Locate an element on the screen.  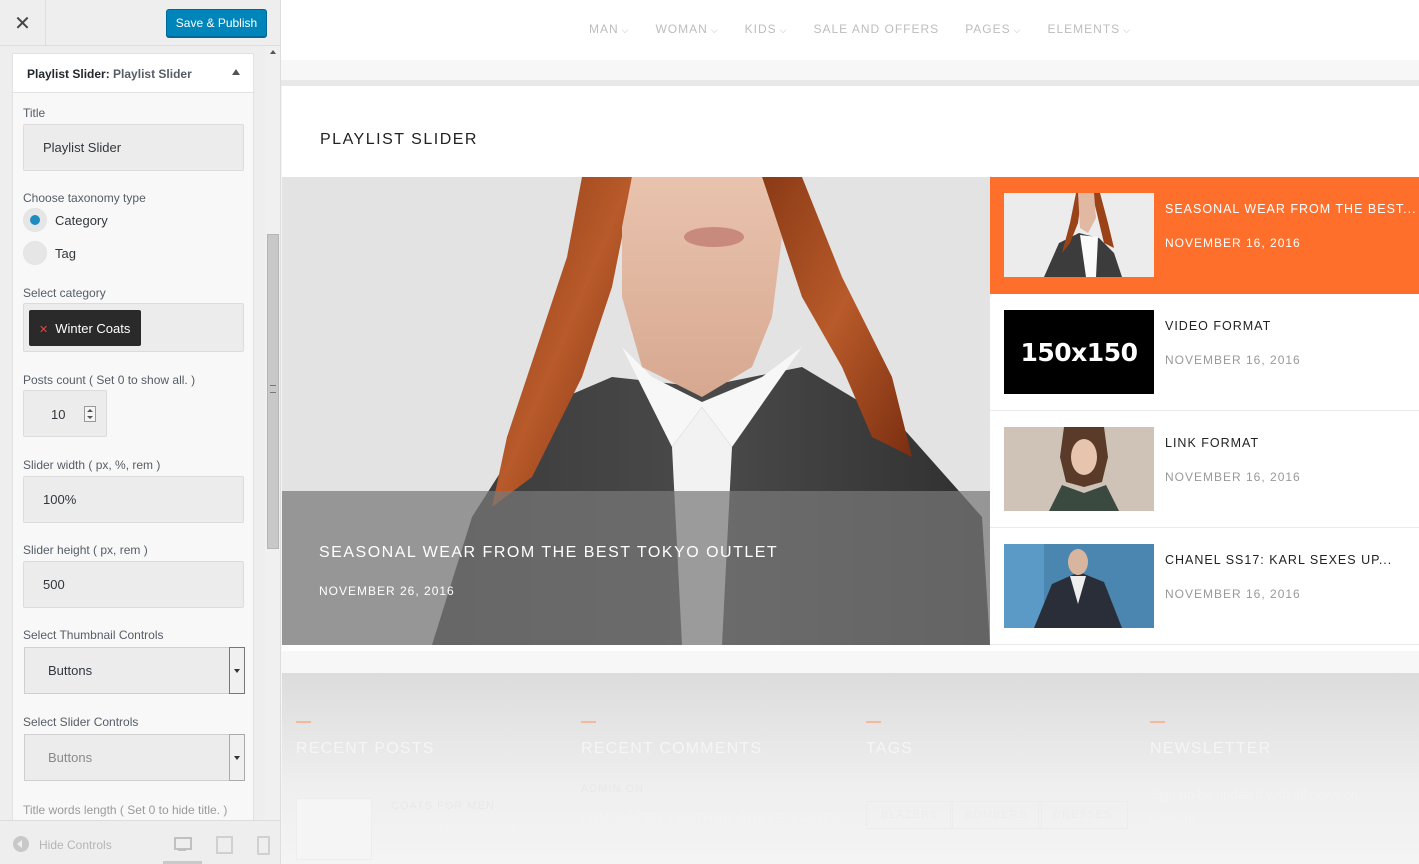
collapse-icon is located at coordinates (21, 844).